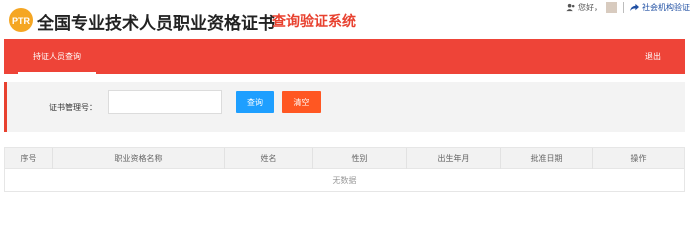 The width and height of the screenshot is (700, 243). I want to click on ptr-logo-icon: PTR, so click(21, 20).